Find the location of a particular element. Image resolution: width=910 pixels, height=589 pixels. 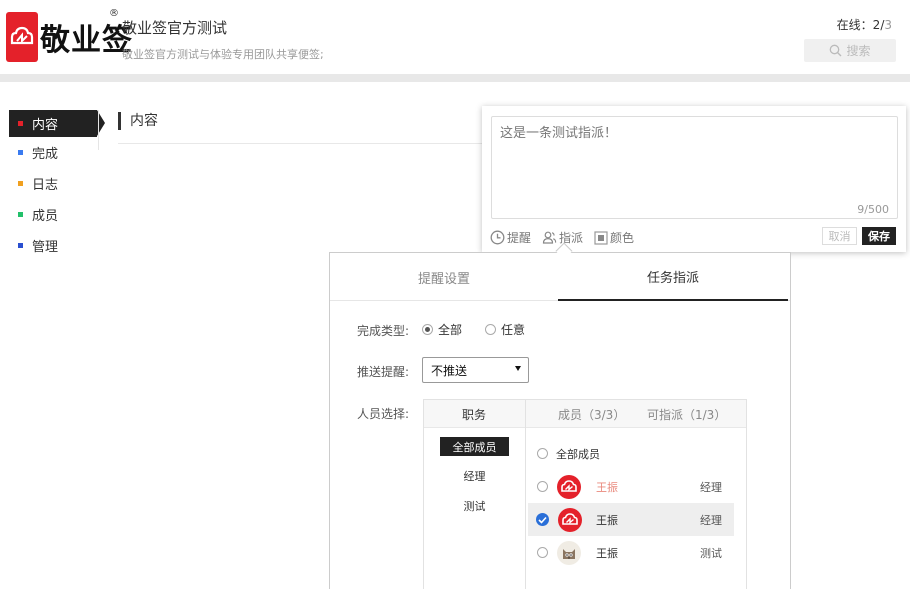

finish-option-label: 全部 is located at coordinates (450, 330).